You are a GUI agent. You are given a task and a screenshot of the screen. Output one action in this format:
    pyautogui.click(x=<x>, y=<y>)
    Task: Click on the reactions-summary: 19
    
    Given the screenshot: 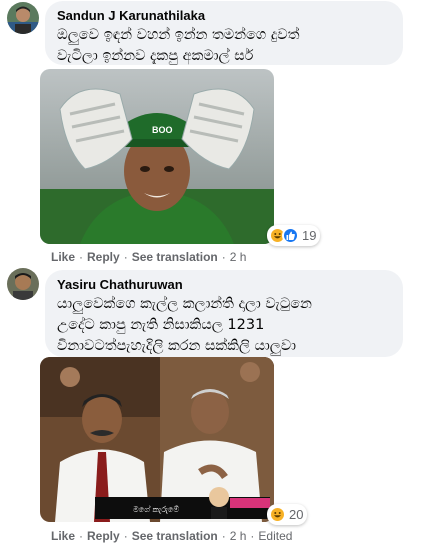 What is the action you would take?
    pyautogui.click(x=294, y=235)
    